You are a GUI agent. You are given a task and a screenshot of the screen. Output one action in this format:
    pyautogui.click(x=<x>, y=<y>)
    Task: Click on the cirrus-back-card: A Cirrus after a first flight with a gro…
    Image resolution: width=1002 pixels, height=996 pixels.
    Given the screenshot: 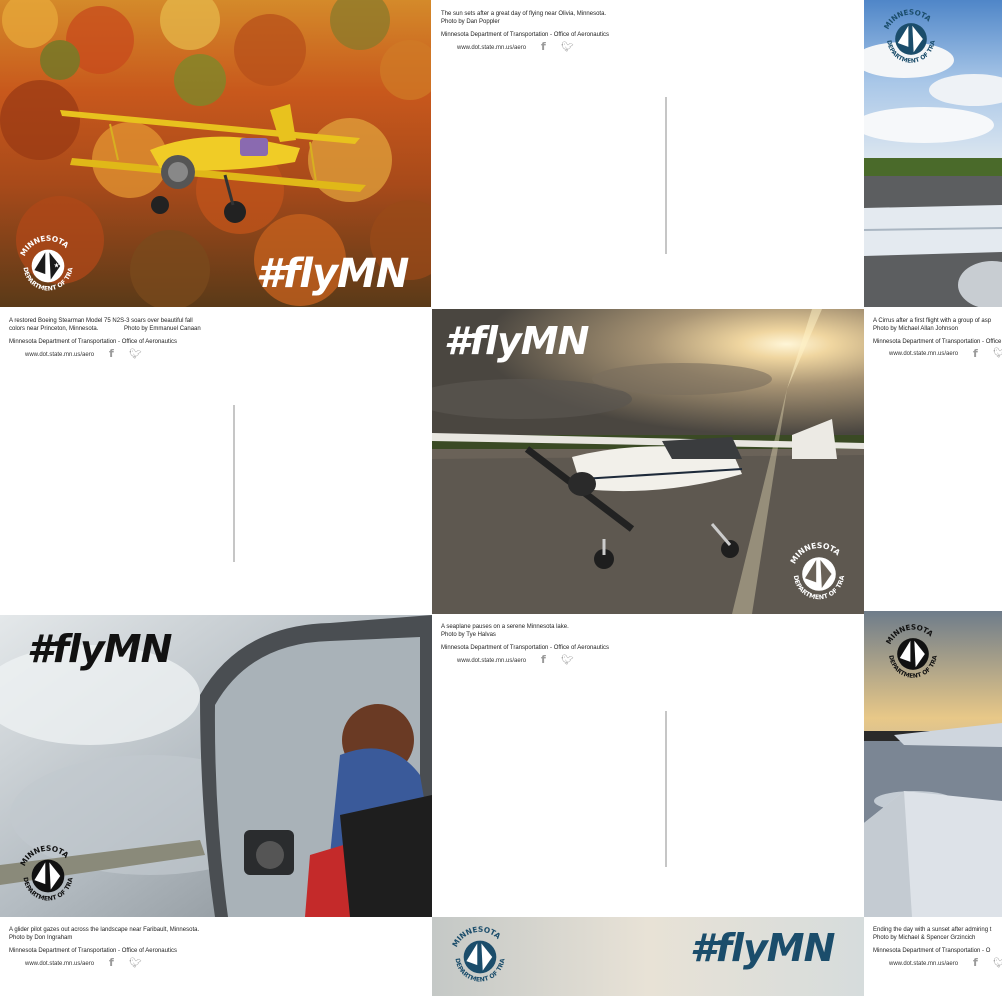 What is the action you would take?
    pyautogui.click(x=933, y=461)
    